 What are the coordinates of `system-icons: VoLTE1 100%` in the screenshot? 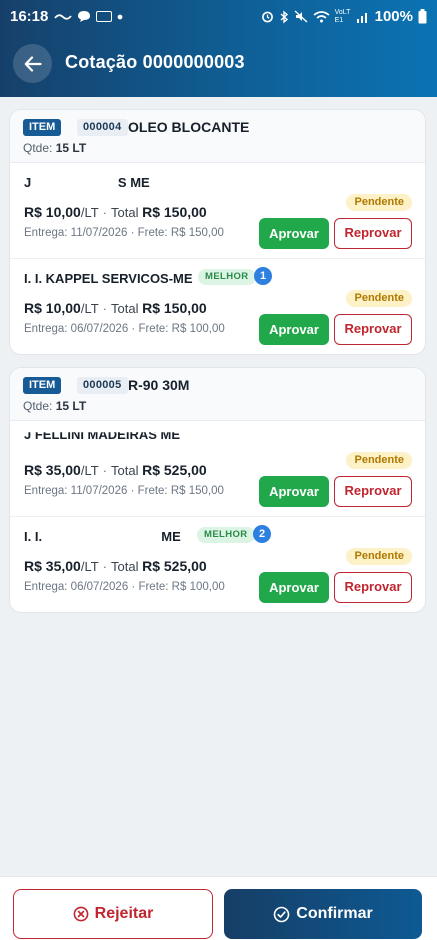 It's located at (344, 16).